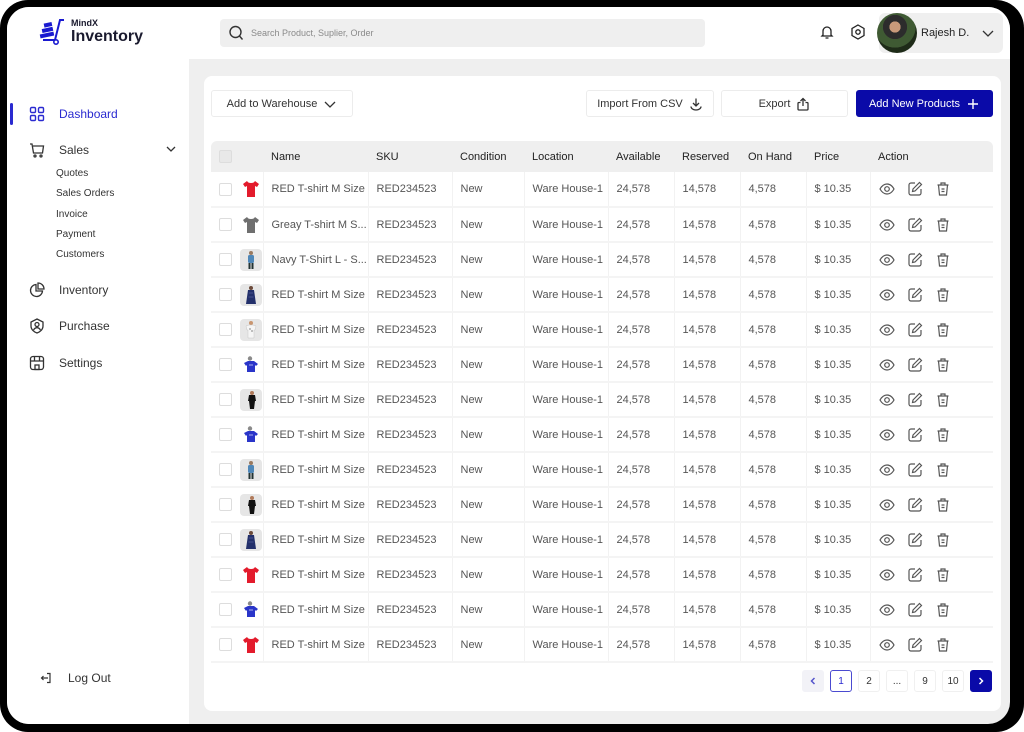 This screenshot has height=732, width=1024. What do you see at coordinates (813, 681) in the screenshot?
I see `prev-page-button` at bounding box center [813, 681].